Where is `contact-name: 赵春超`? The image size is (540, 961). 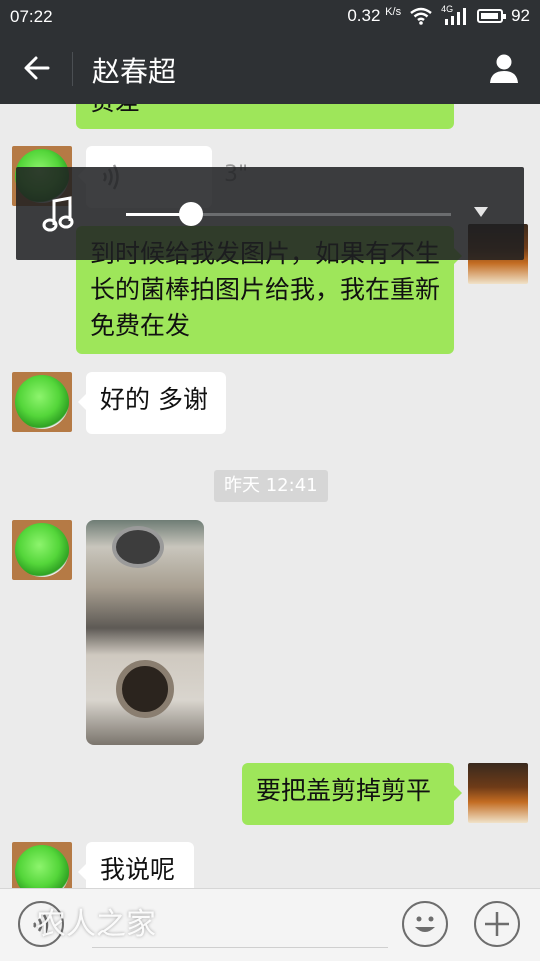
contact-name: 赵春超 is located at coordinates (134, 71).